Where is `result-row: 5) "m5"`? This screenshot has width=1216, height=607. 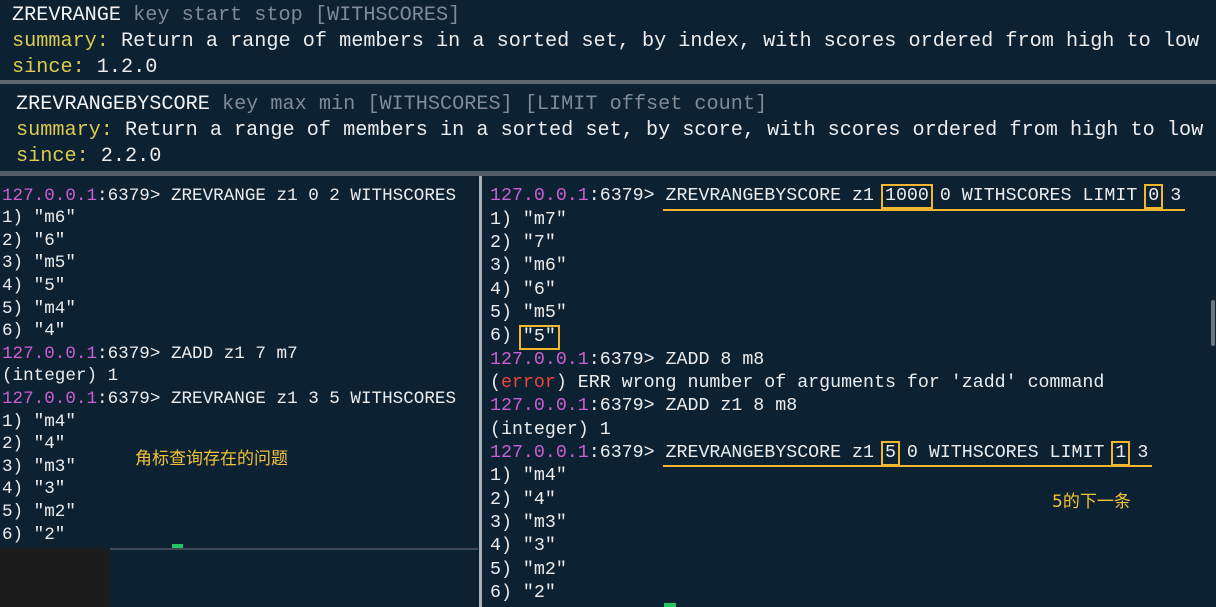
result-row: 5) "m5" is located at coordinates (837, 313).